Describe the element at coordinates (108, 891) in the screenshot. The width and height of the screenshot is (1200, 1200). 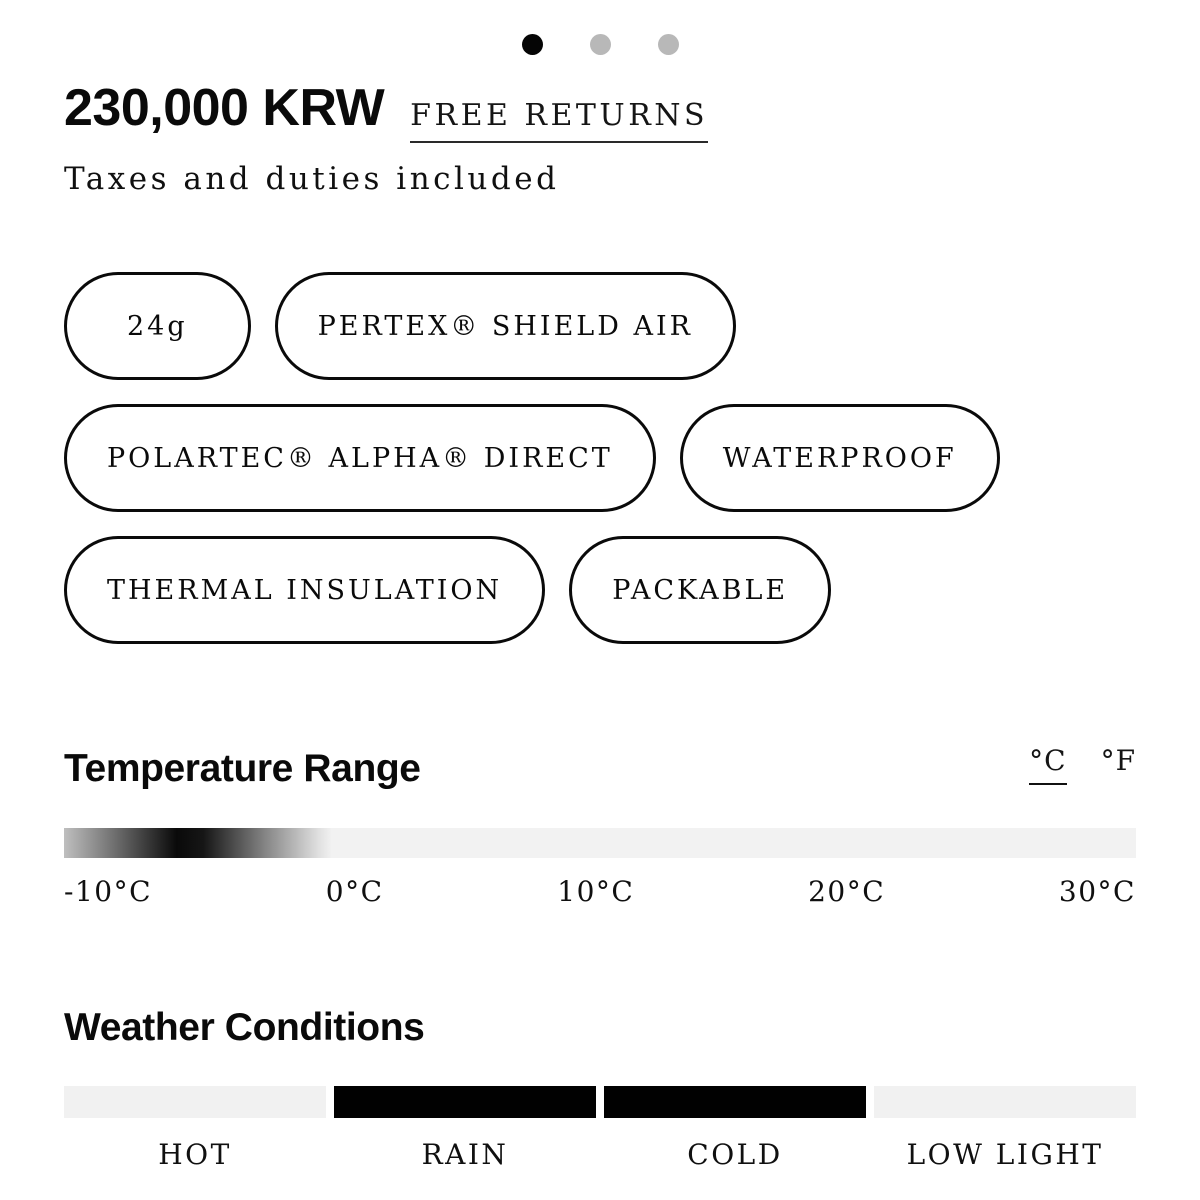
I see `temperature-tick-0: -10°C` at that location.